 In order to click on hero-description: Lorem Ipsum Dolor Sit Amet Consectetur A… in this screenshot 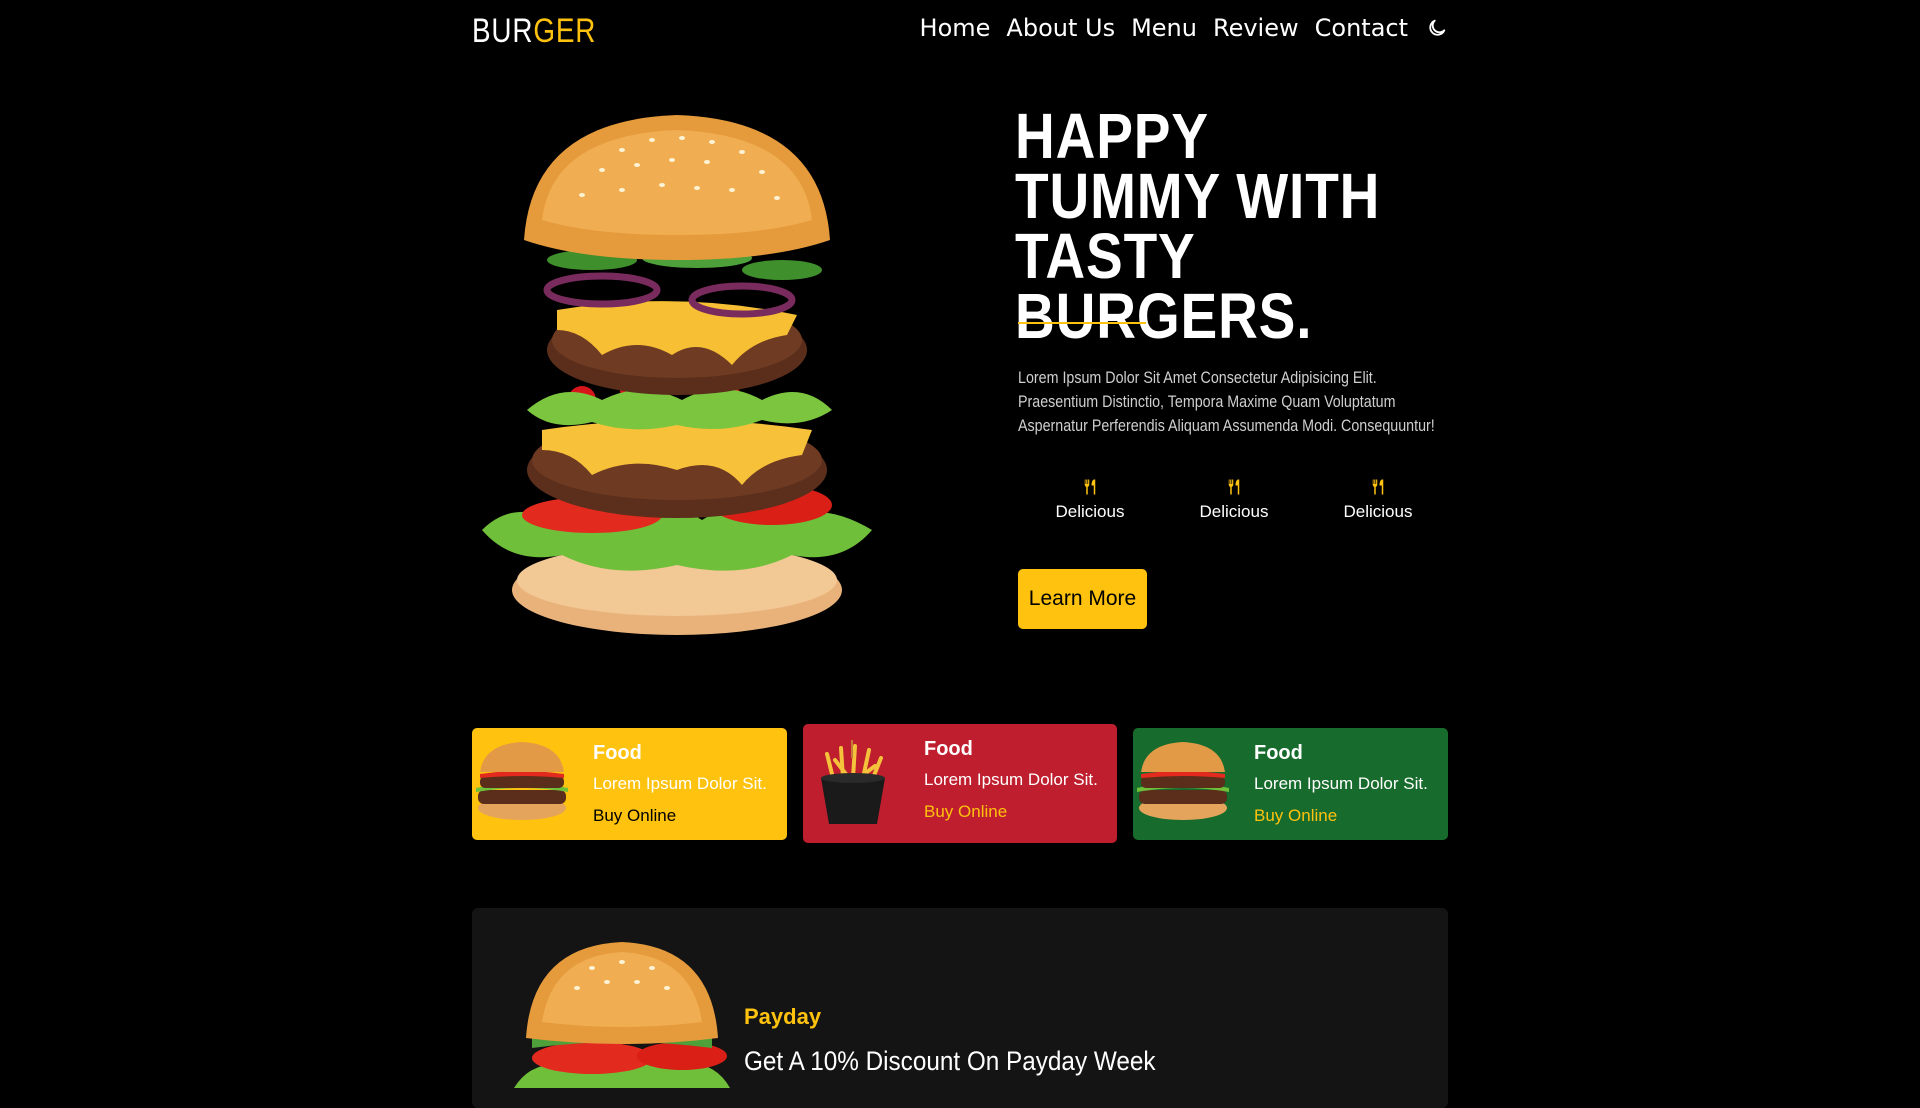, I will do `click(1226, 401)`.